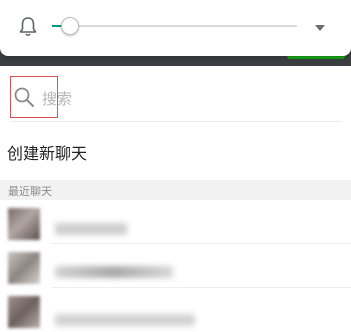 Image resolution: width=351 pixels, height=332 pixels. I want to click on recent-chats-header: 最近聊天, so click(175, 190).